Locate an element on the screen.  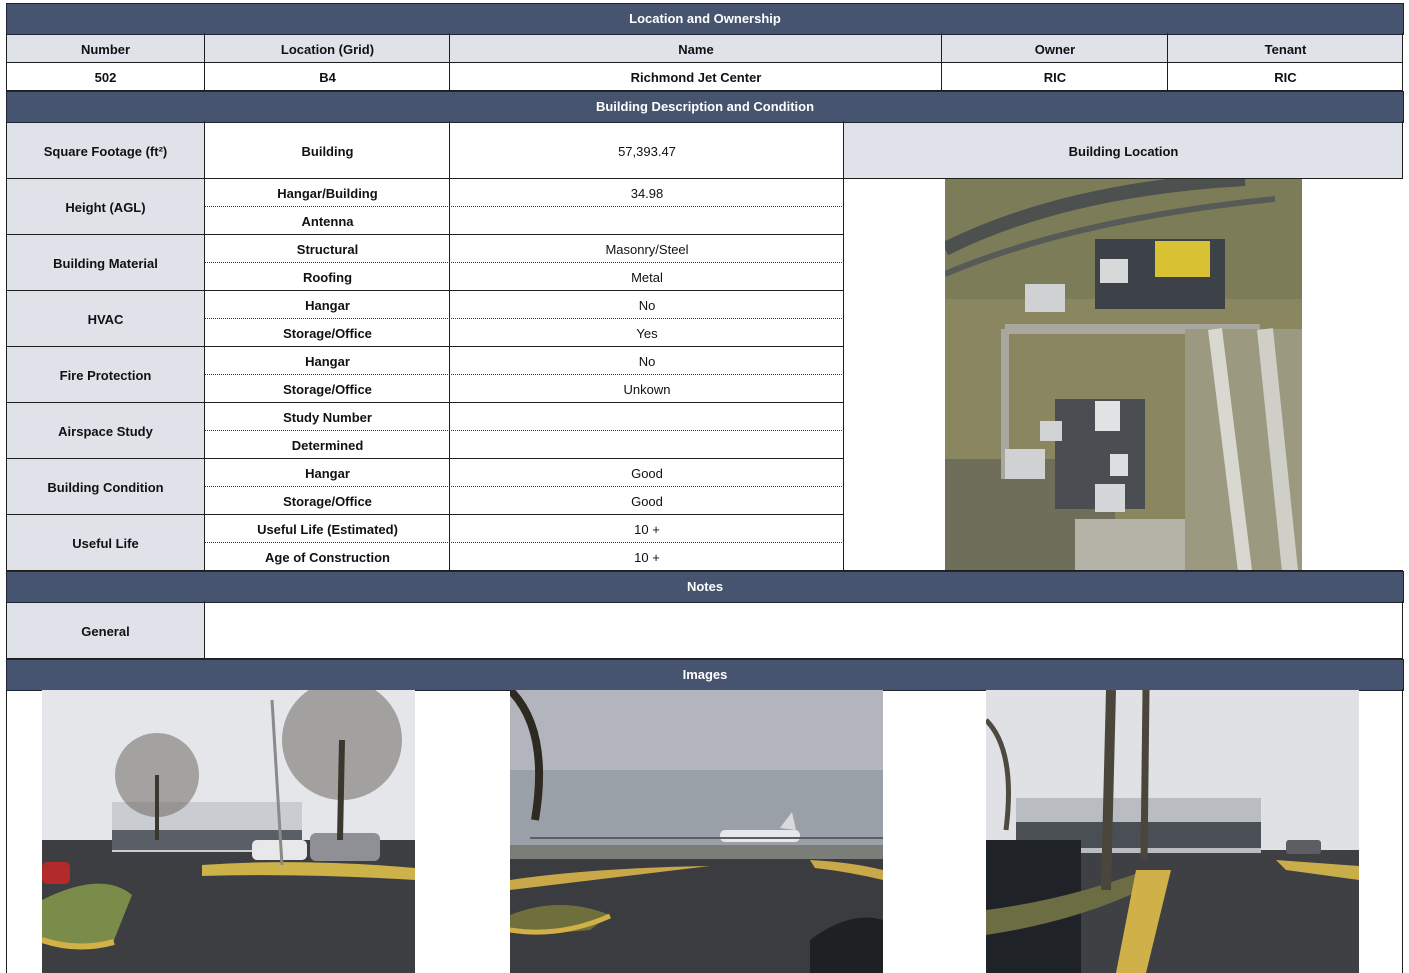
square-footage-value: 57,393.47 is located at coordinates (647, 151).